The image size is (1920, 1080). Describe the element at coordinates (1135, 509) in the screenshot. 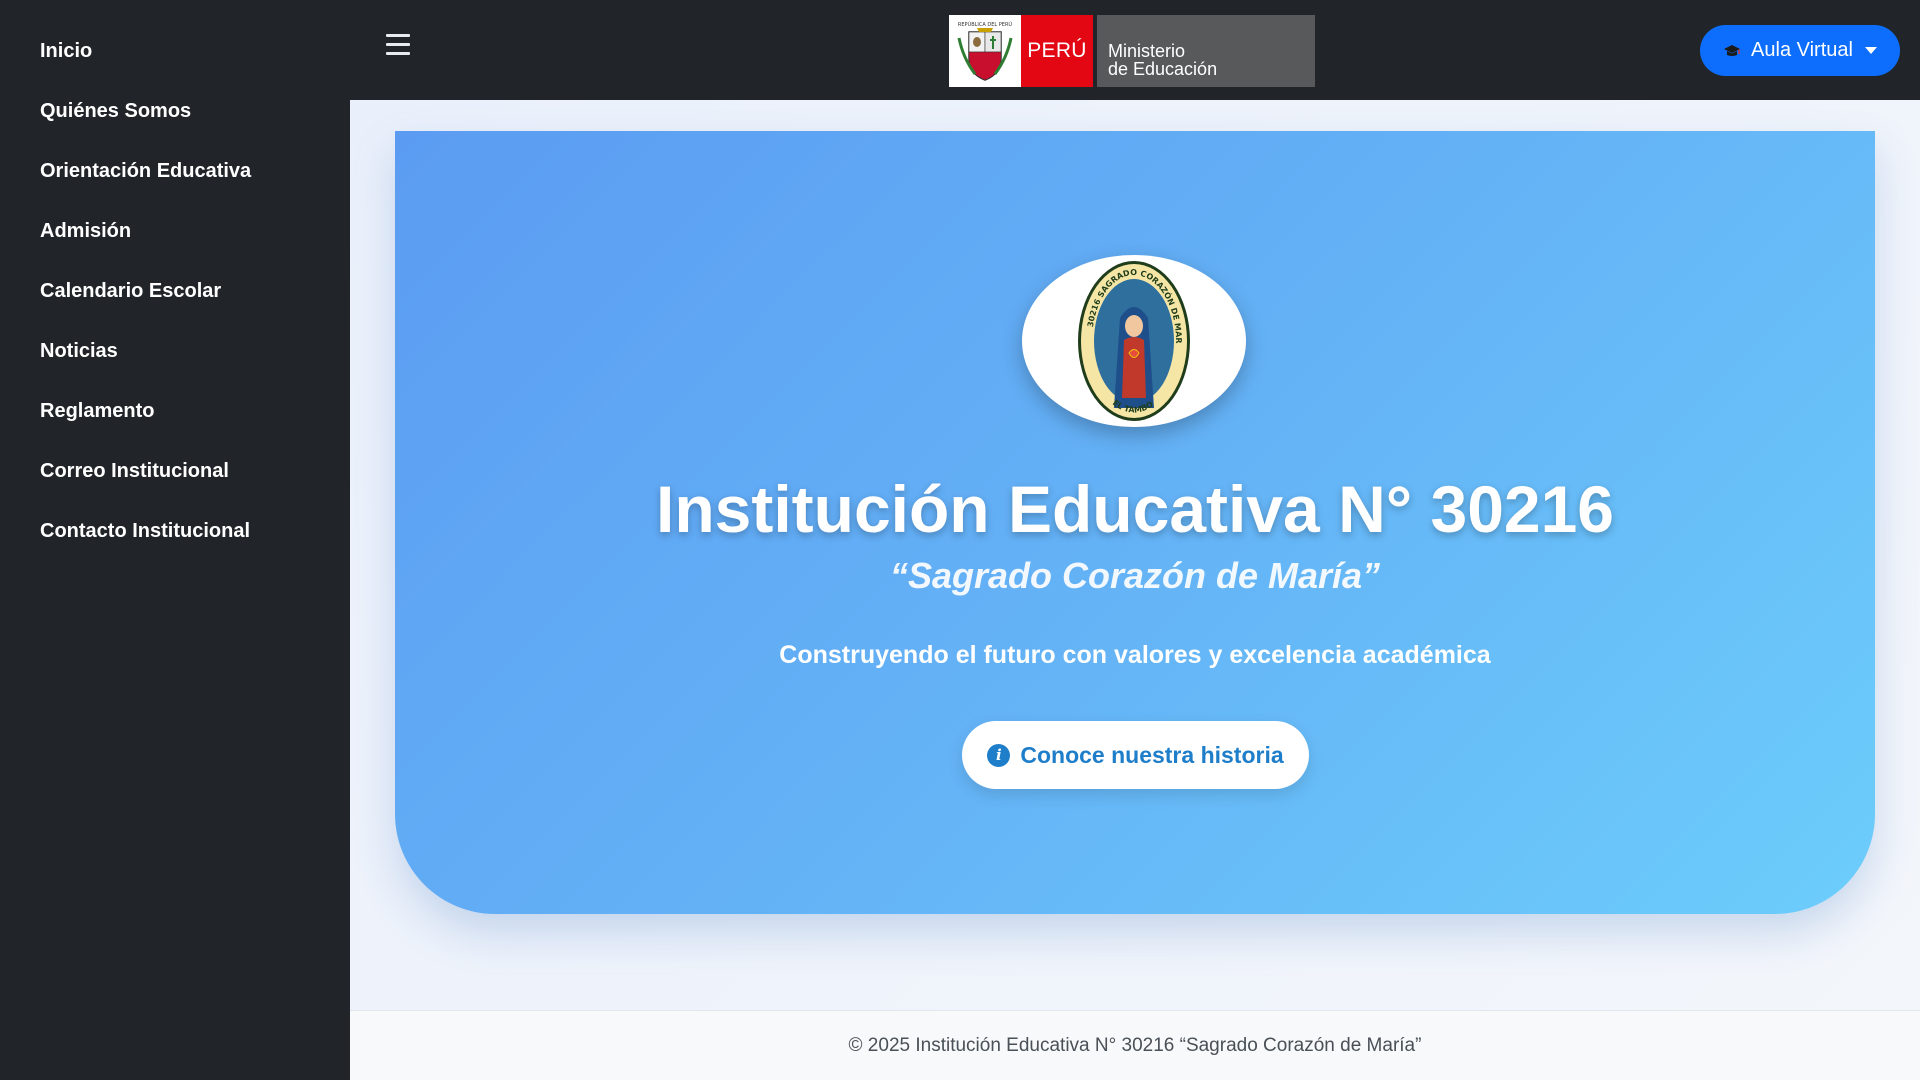

I see `page-title: Institución Educativa N° 30216` at that location.